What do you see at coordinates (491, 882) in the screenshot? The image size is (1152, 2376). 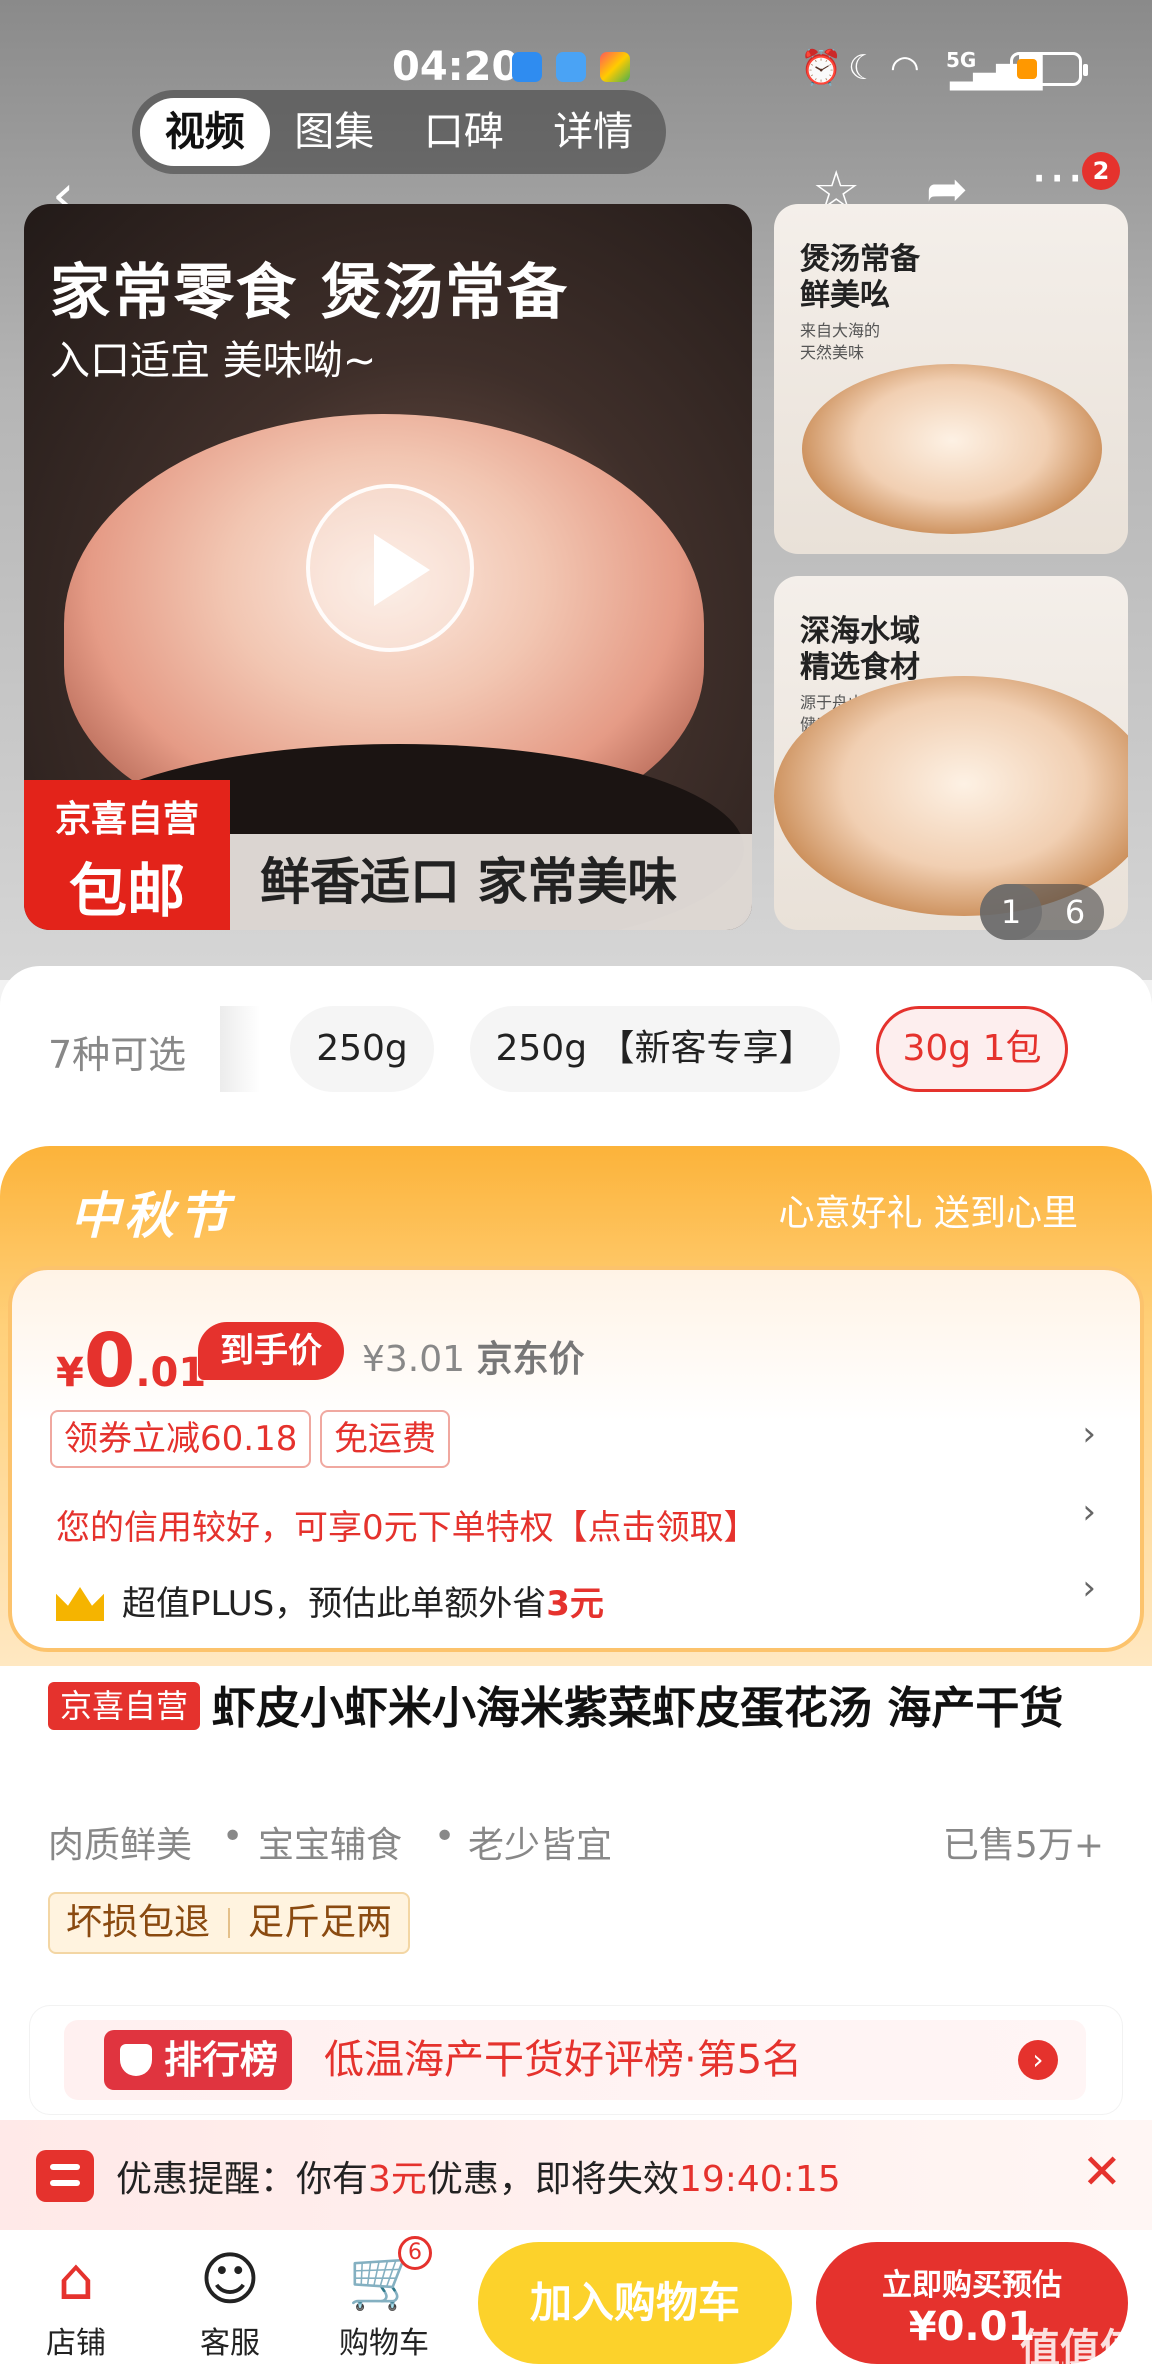 I see `hero-banner-text: 鲜香适口 家常美味` at bounding box center [491, 882].